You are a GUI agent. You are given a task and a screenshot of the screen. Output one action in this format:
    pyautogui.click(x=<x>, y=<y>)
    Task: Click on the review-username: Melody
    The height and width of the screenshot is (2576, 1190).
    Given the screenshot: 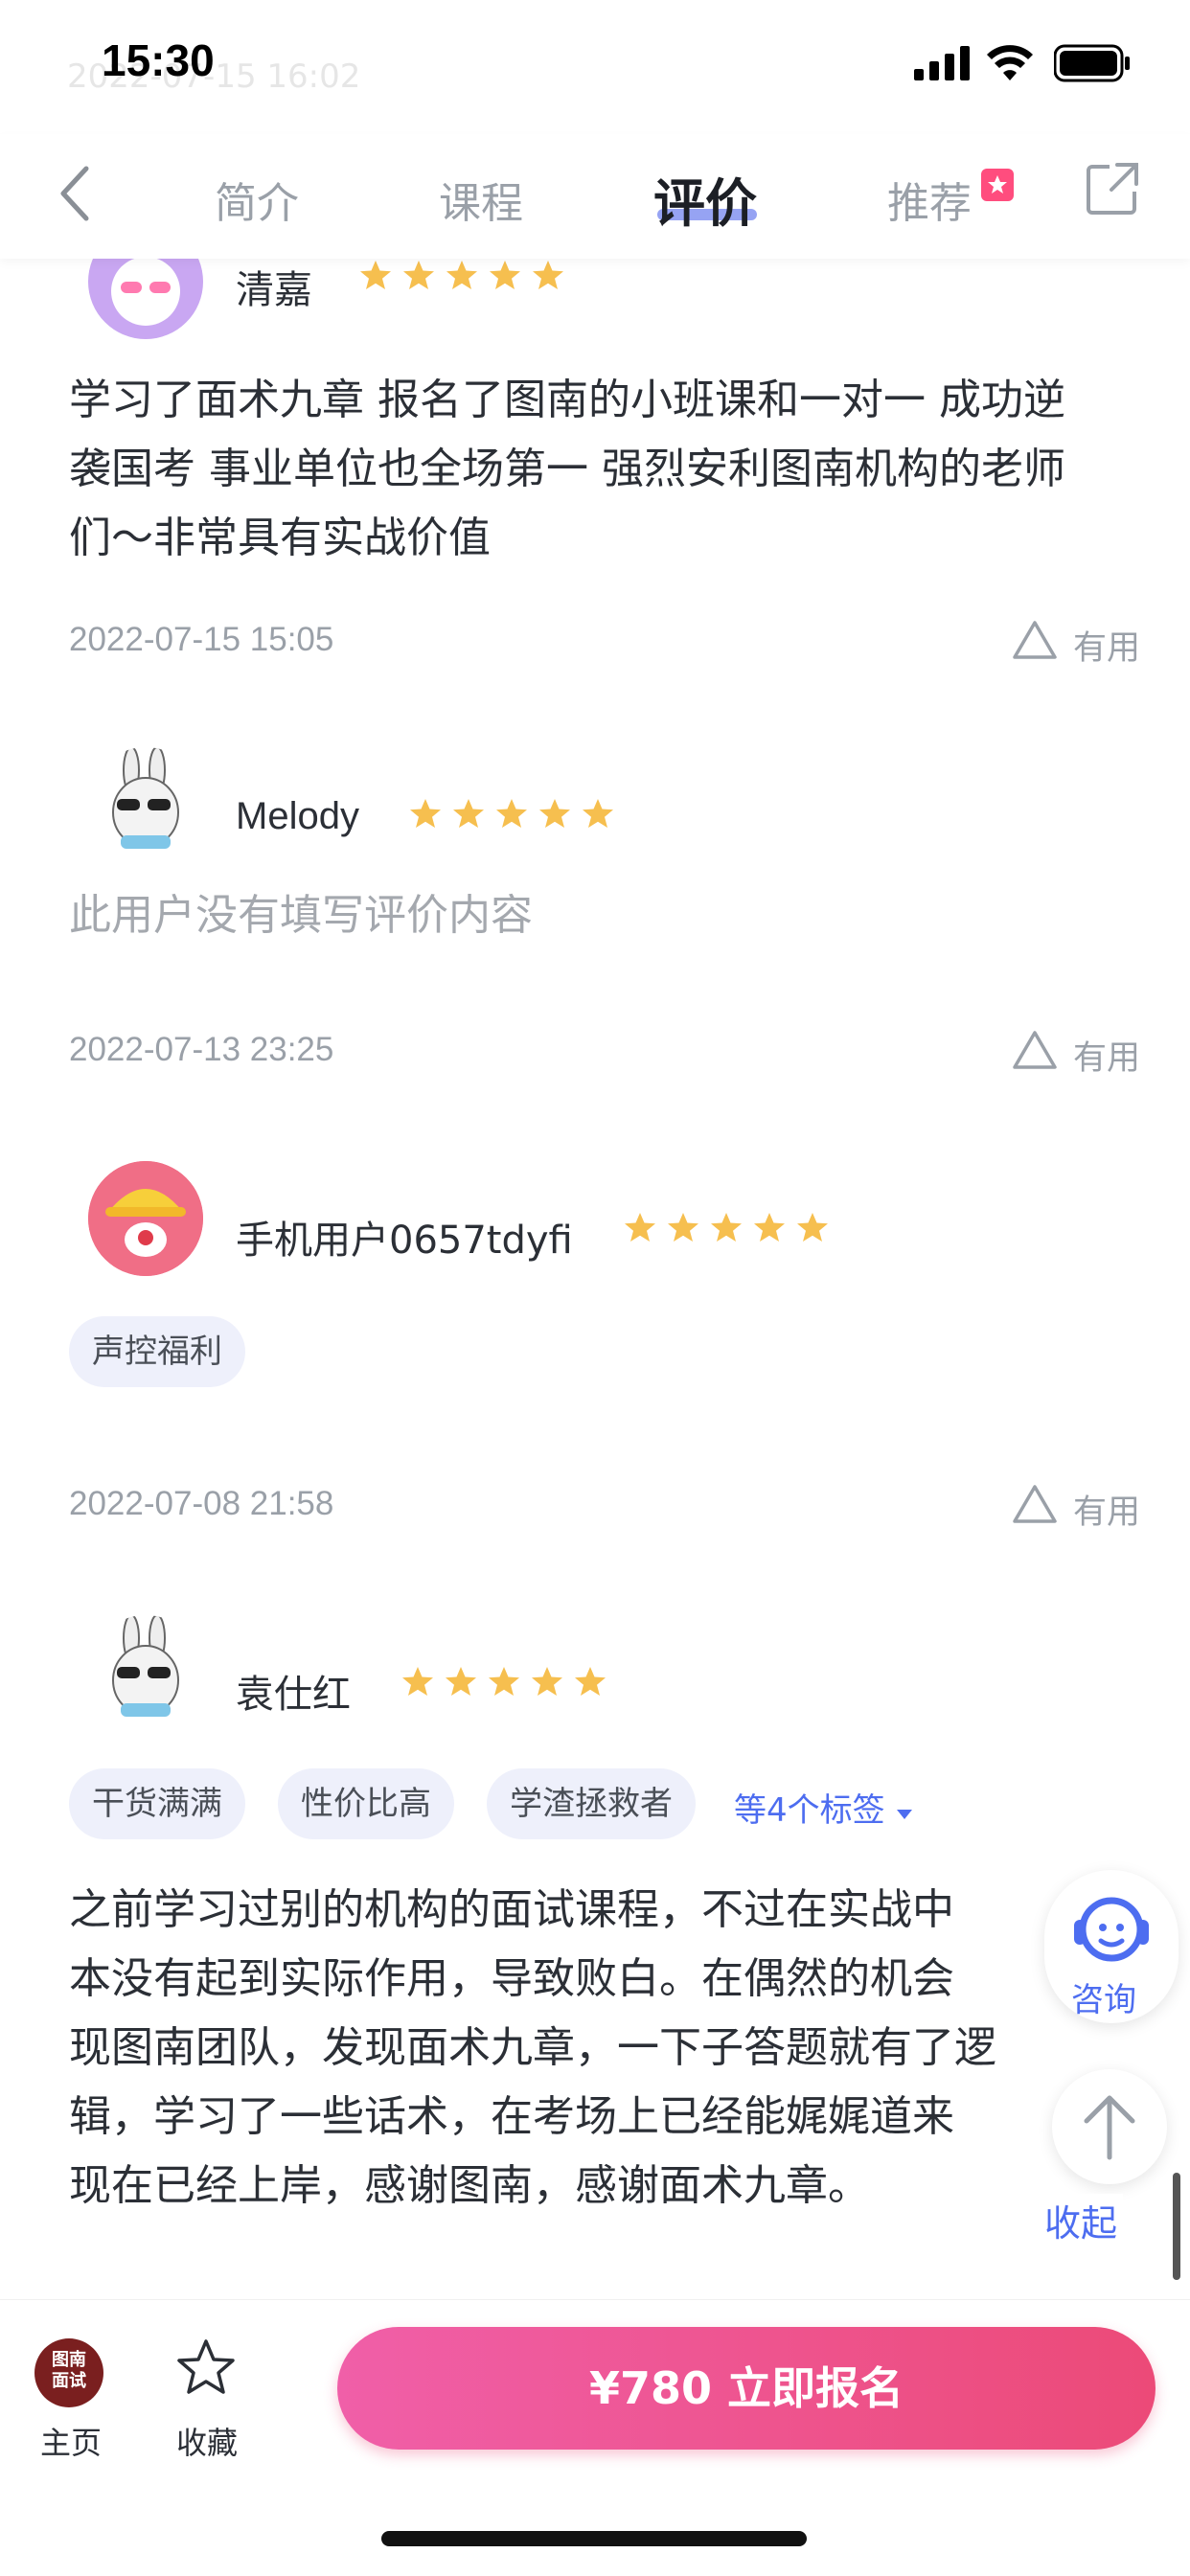 What is the action you would take?
    pyautogui.click(x=297, y=816)
    